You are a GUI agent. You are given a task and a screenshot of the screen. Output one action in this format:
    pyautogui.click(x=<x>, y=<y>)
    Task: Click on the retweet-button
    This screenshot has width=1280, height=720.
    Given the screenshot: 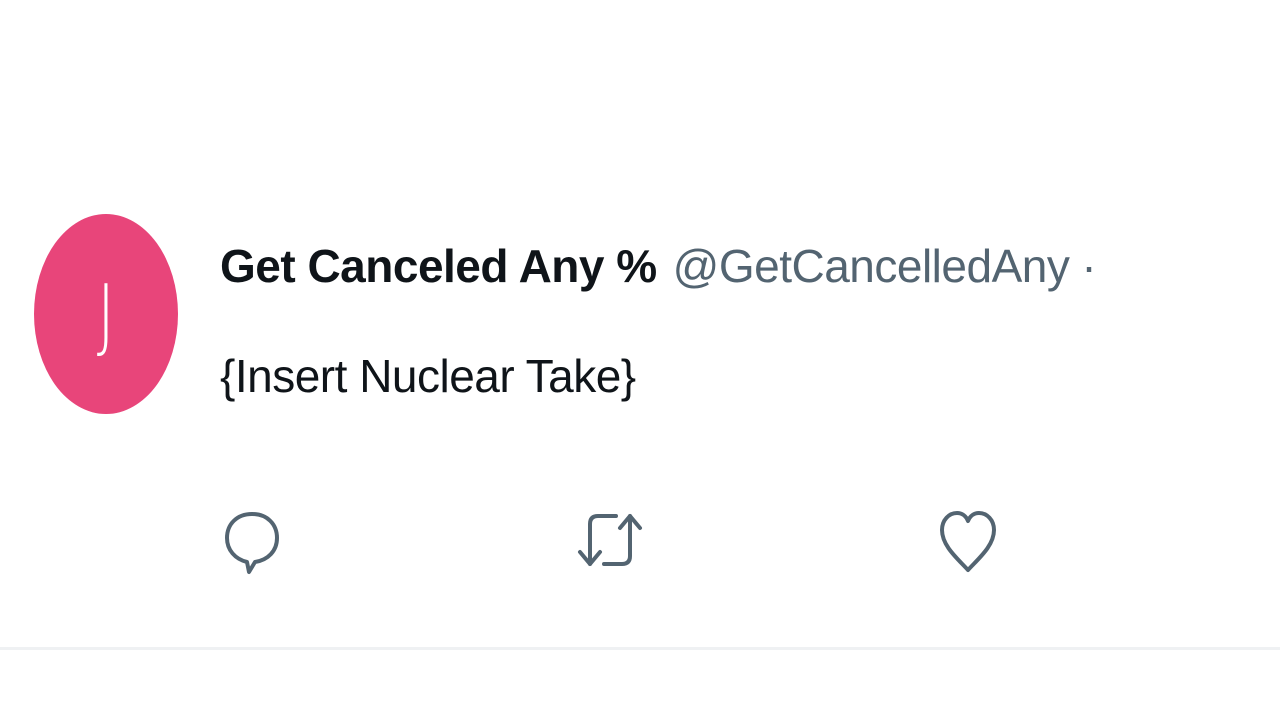 What is the action you would take?
    pyautogui.click(x=610, y=540)
    